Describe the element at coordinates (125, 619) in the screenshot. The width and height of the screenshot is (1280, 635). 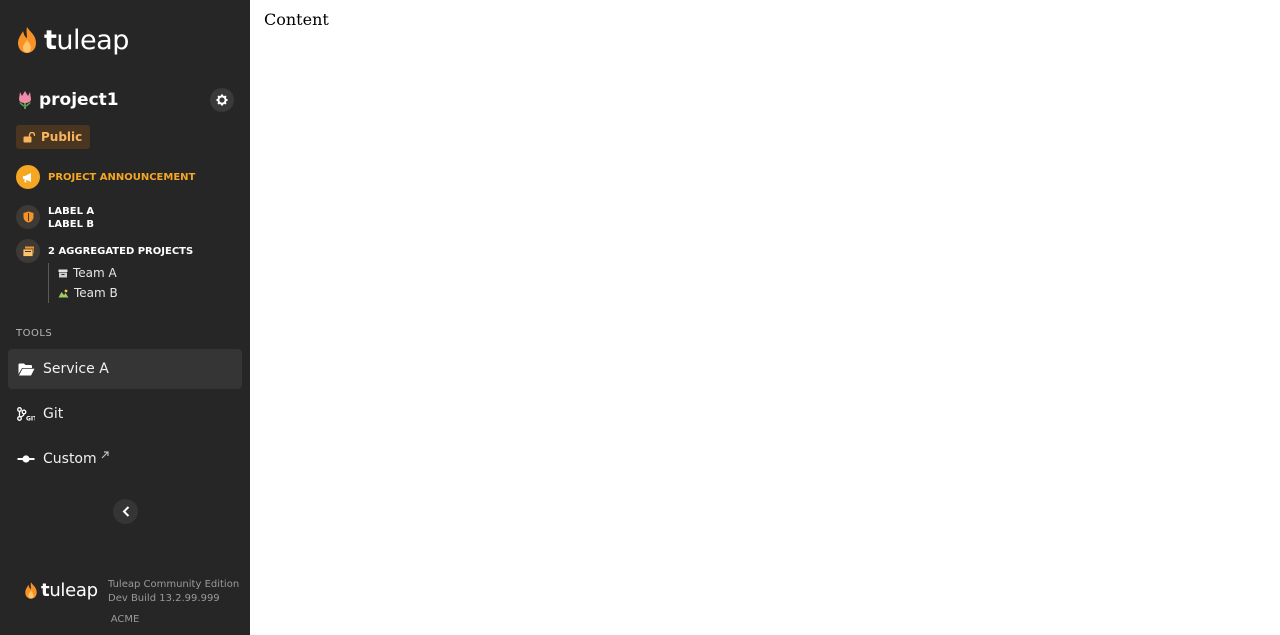
I see `organization-name: ACME` at that location.